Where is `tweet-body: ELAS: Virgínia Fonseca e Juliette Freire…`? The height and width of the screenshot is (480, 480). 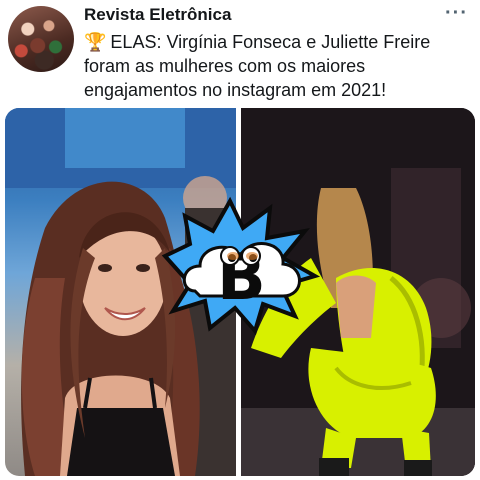
tweet-body: ELAS: Virgínia Fonseca e Juliette Freire… is located at coordinates (257, 66).